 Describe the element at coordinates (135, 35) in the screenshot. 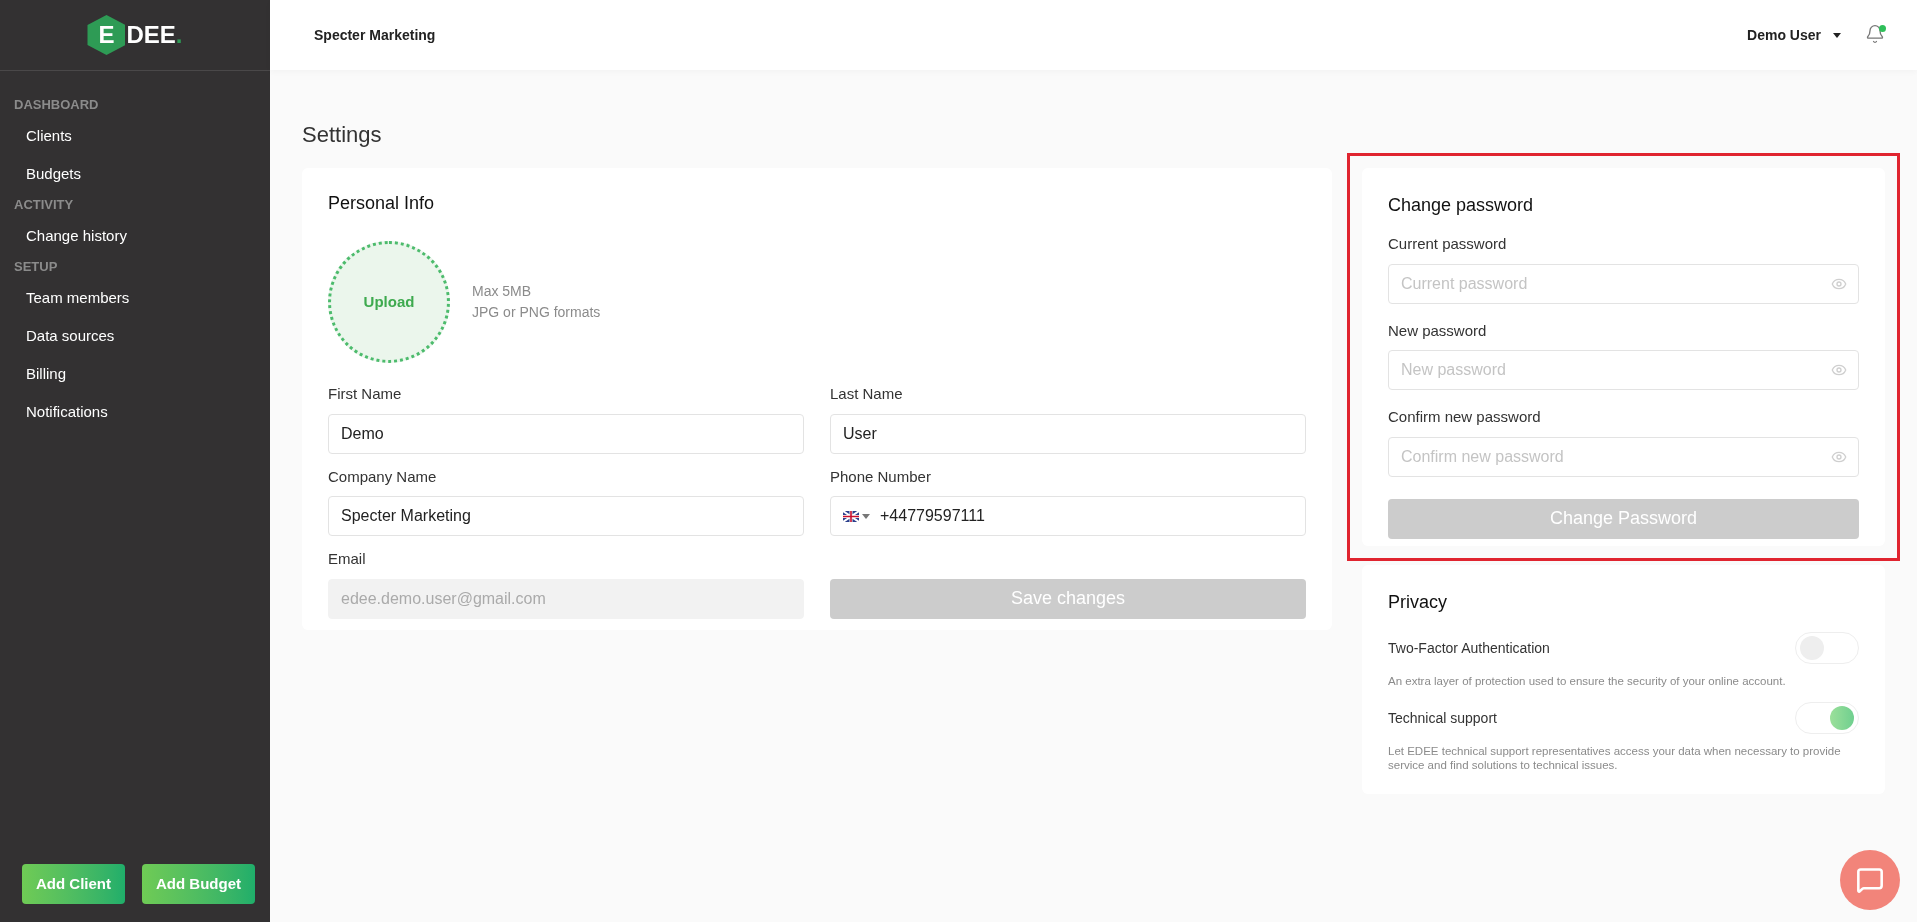

I see `logo: E DEE.` at that location.